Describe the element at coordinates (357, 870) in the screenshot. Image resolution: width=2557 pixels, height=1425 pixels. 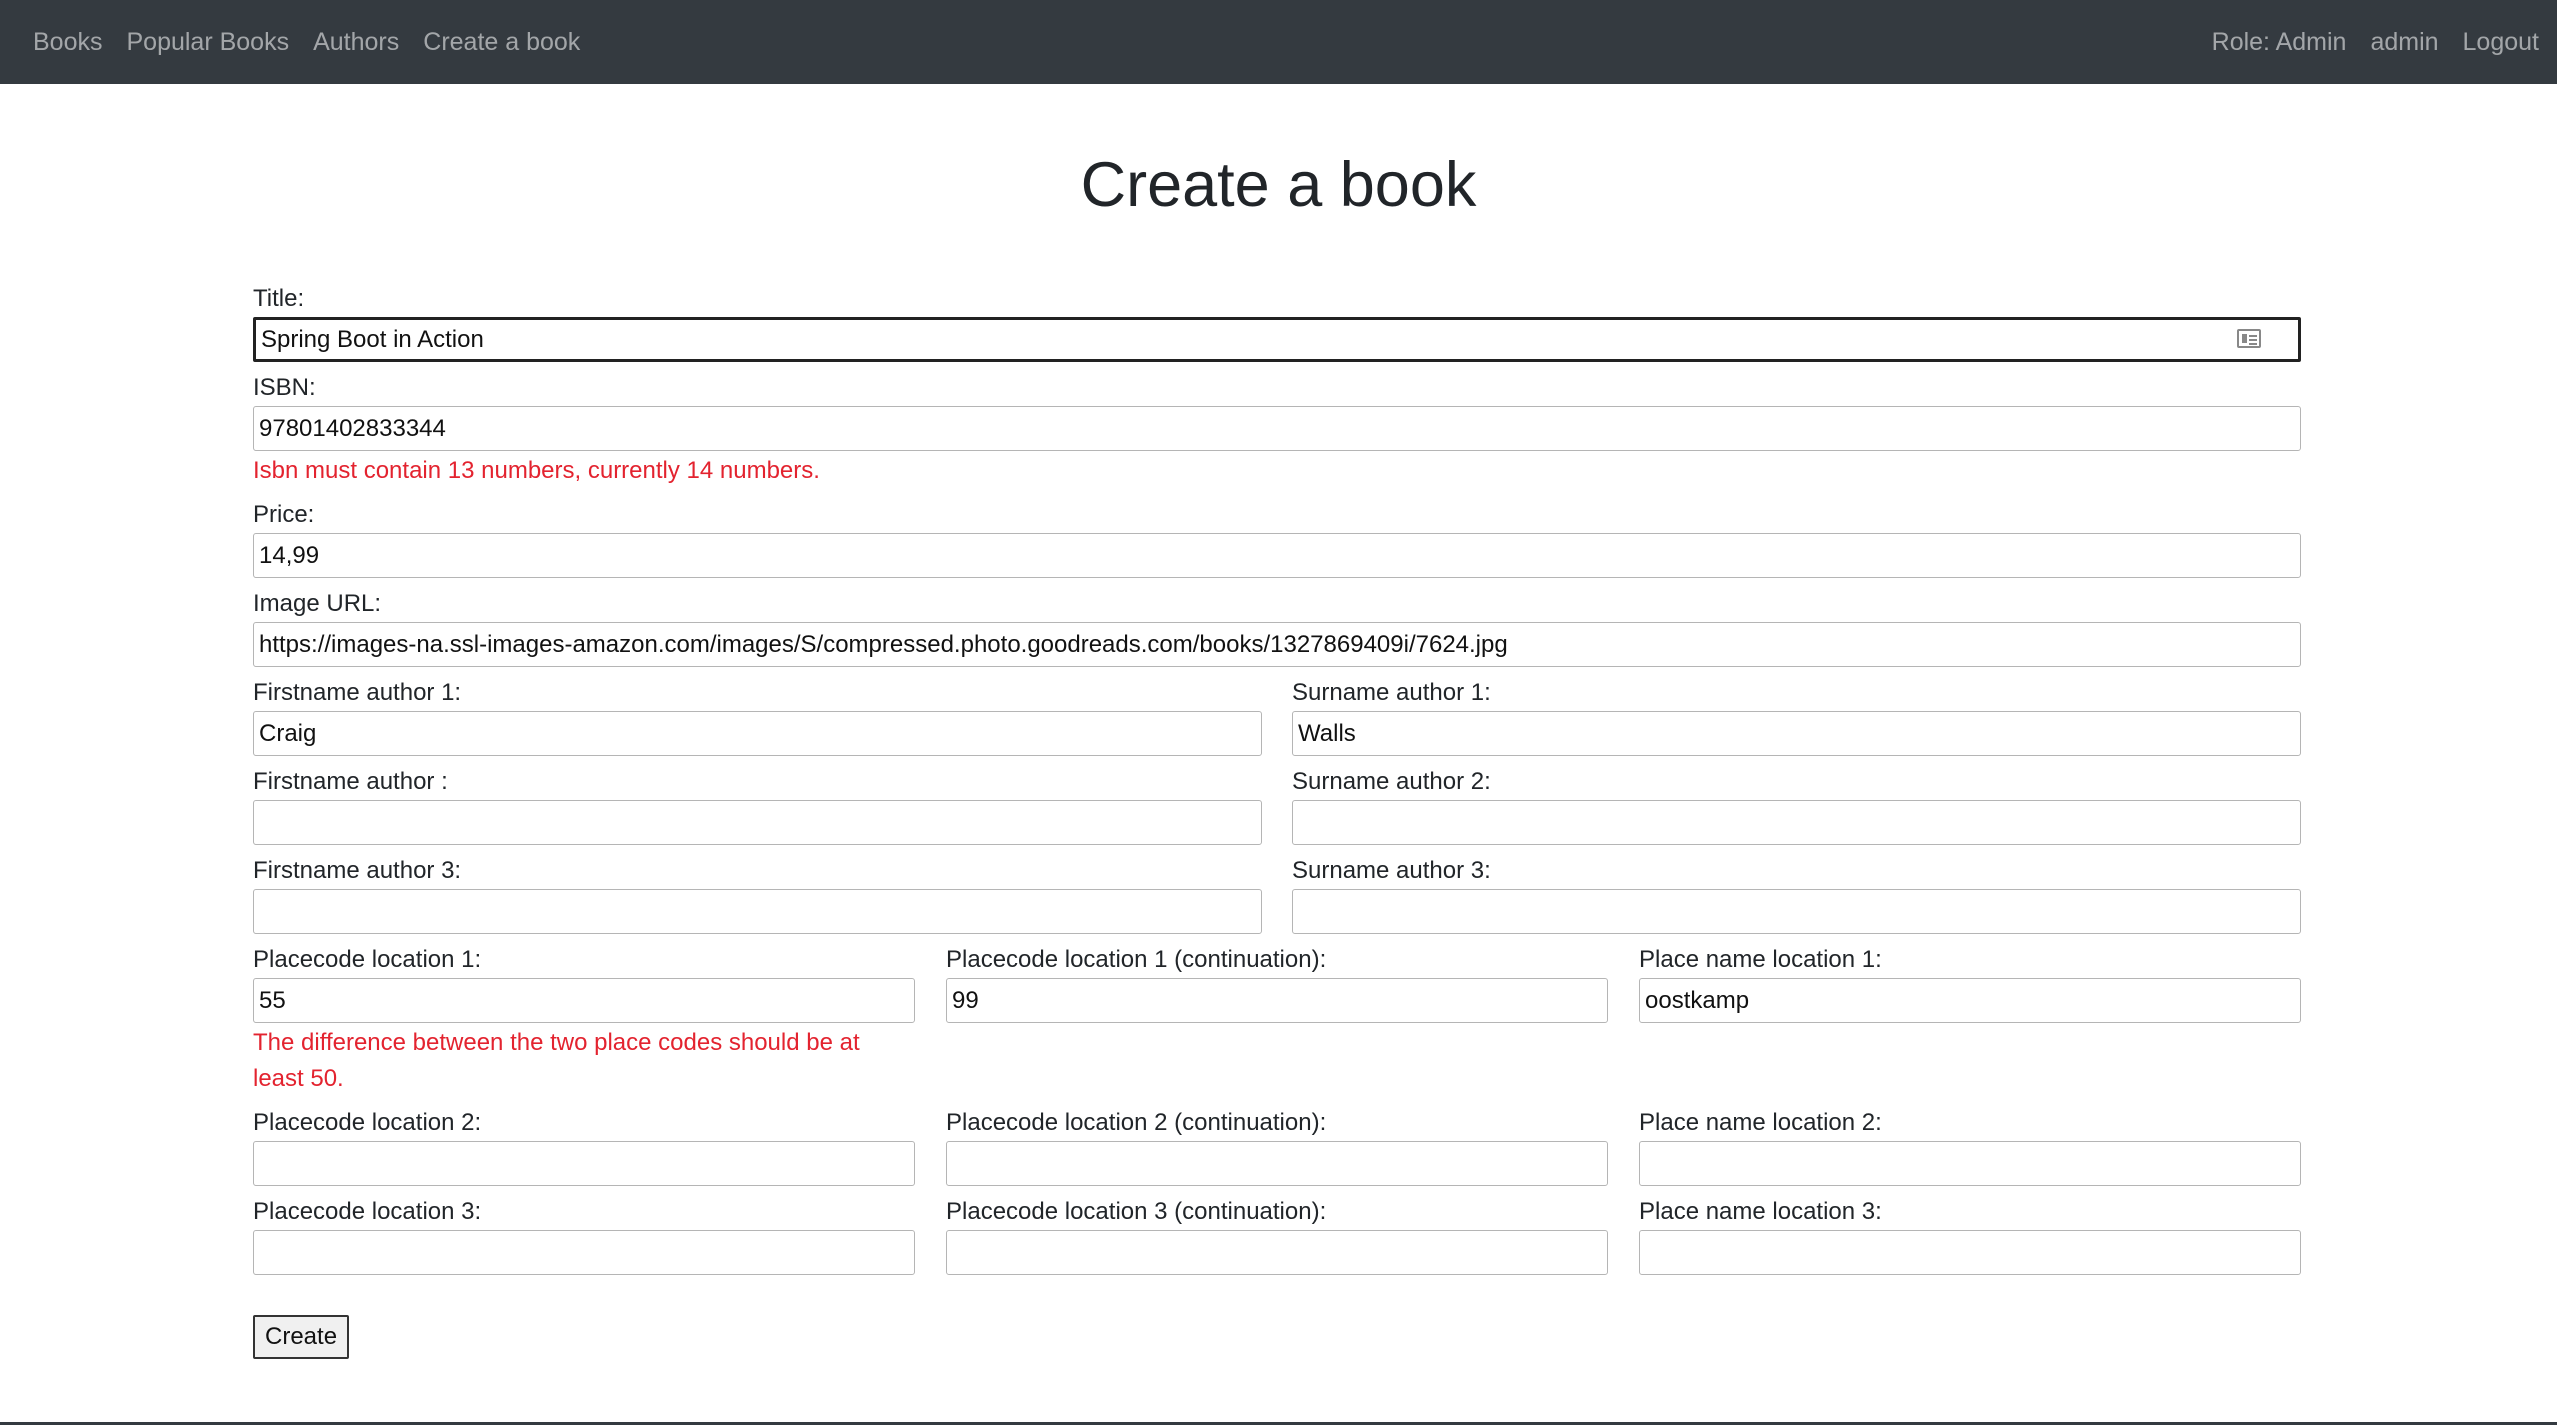
I see `firstname-author-3-label: Firstname author 3:` at that location.